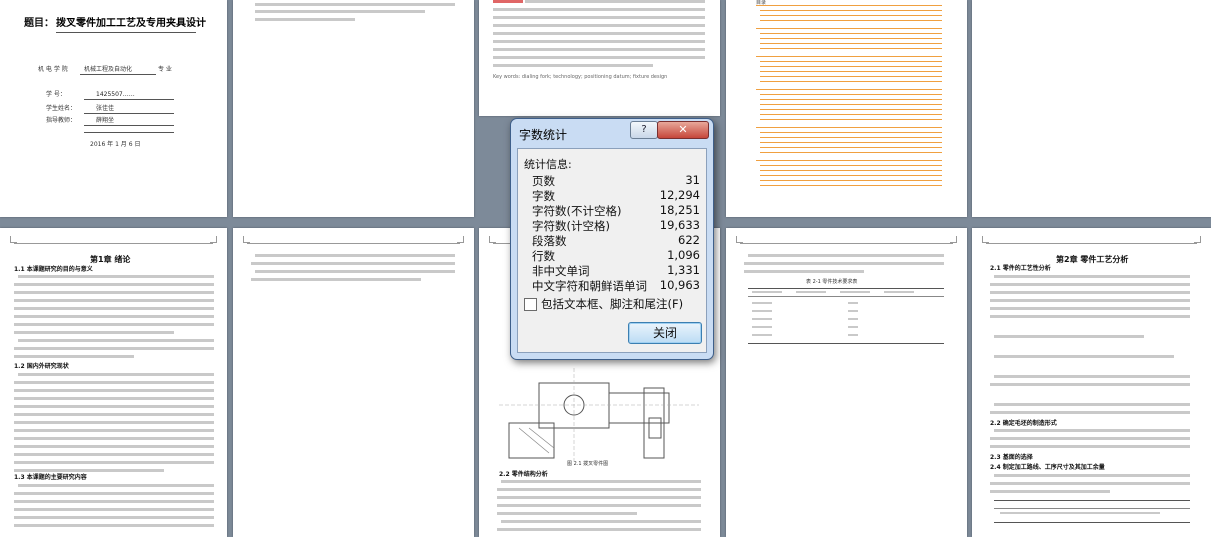 The width and height of the screenshot is (1211, 537). What do you see at coordinates (523, 474) in the screenshot?
I see `section-2-2: 2.2 零件结构分析` at bounding box center [523, 474].